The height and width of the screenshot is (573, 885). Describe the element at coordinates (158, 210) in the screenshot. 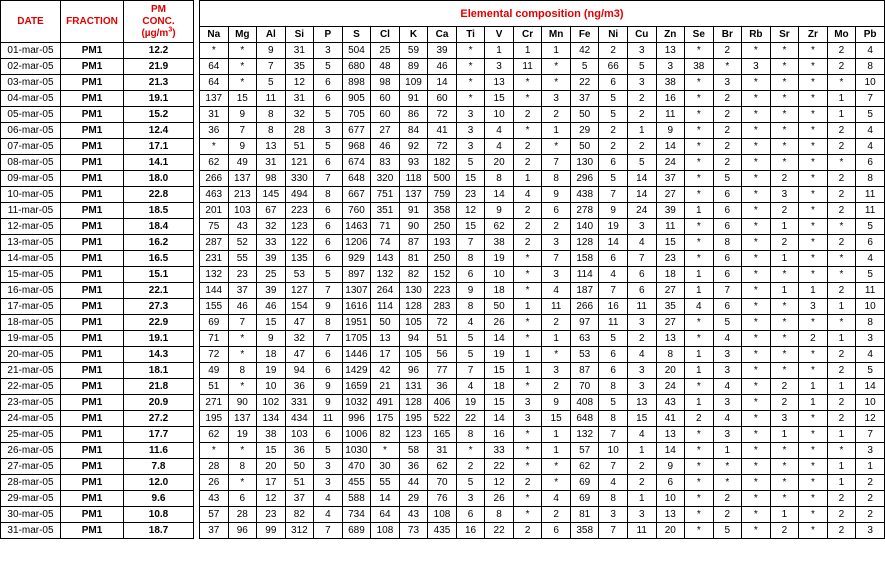

I see `pm-conc-cell: 18.5` at that location.